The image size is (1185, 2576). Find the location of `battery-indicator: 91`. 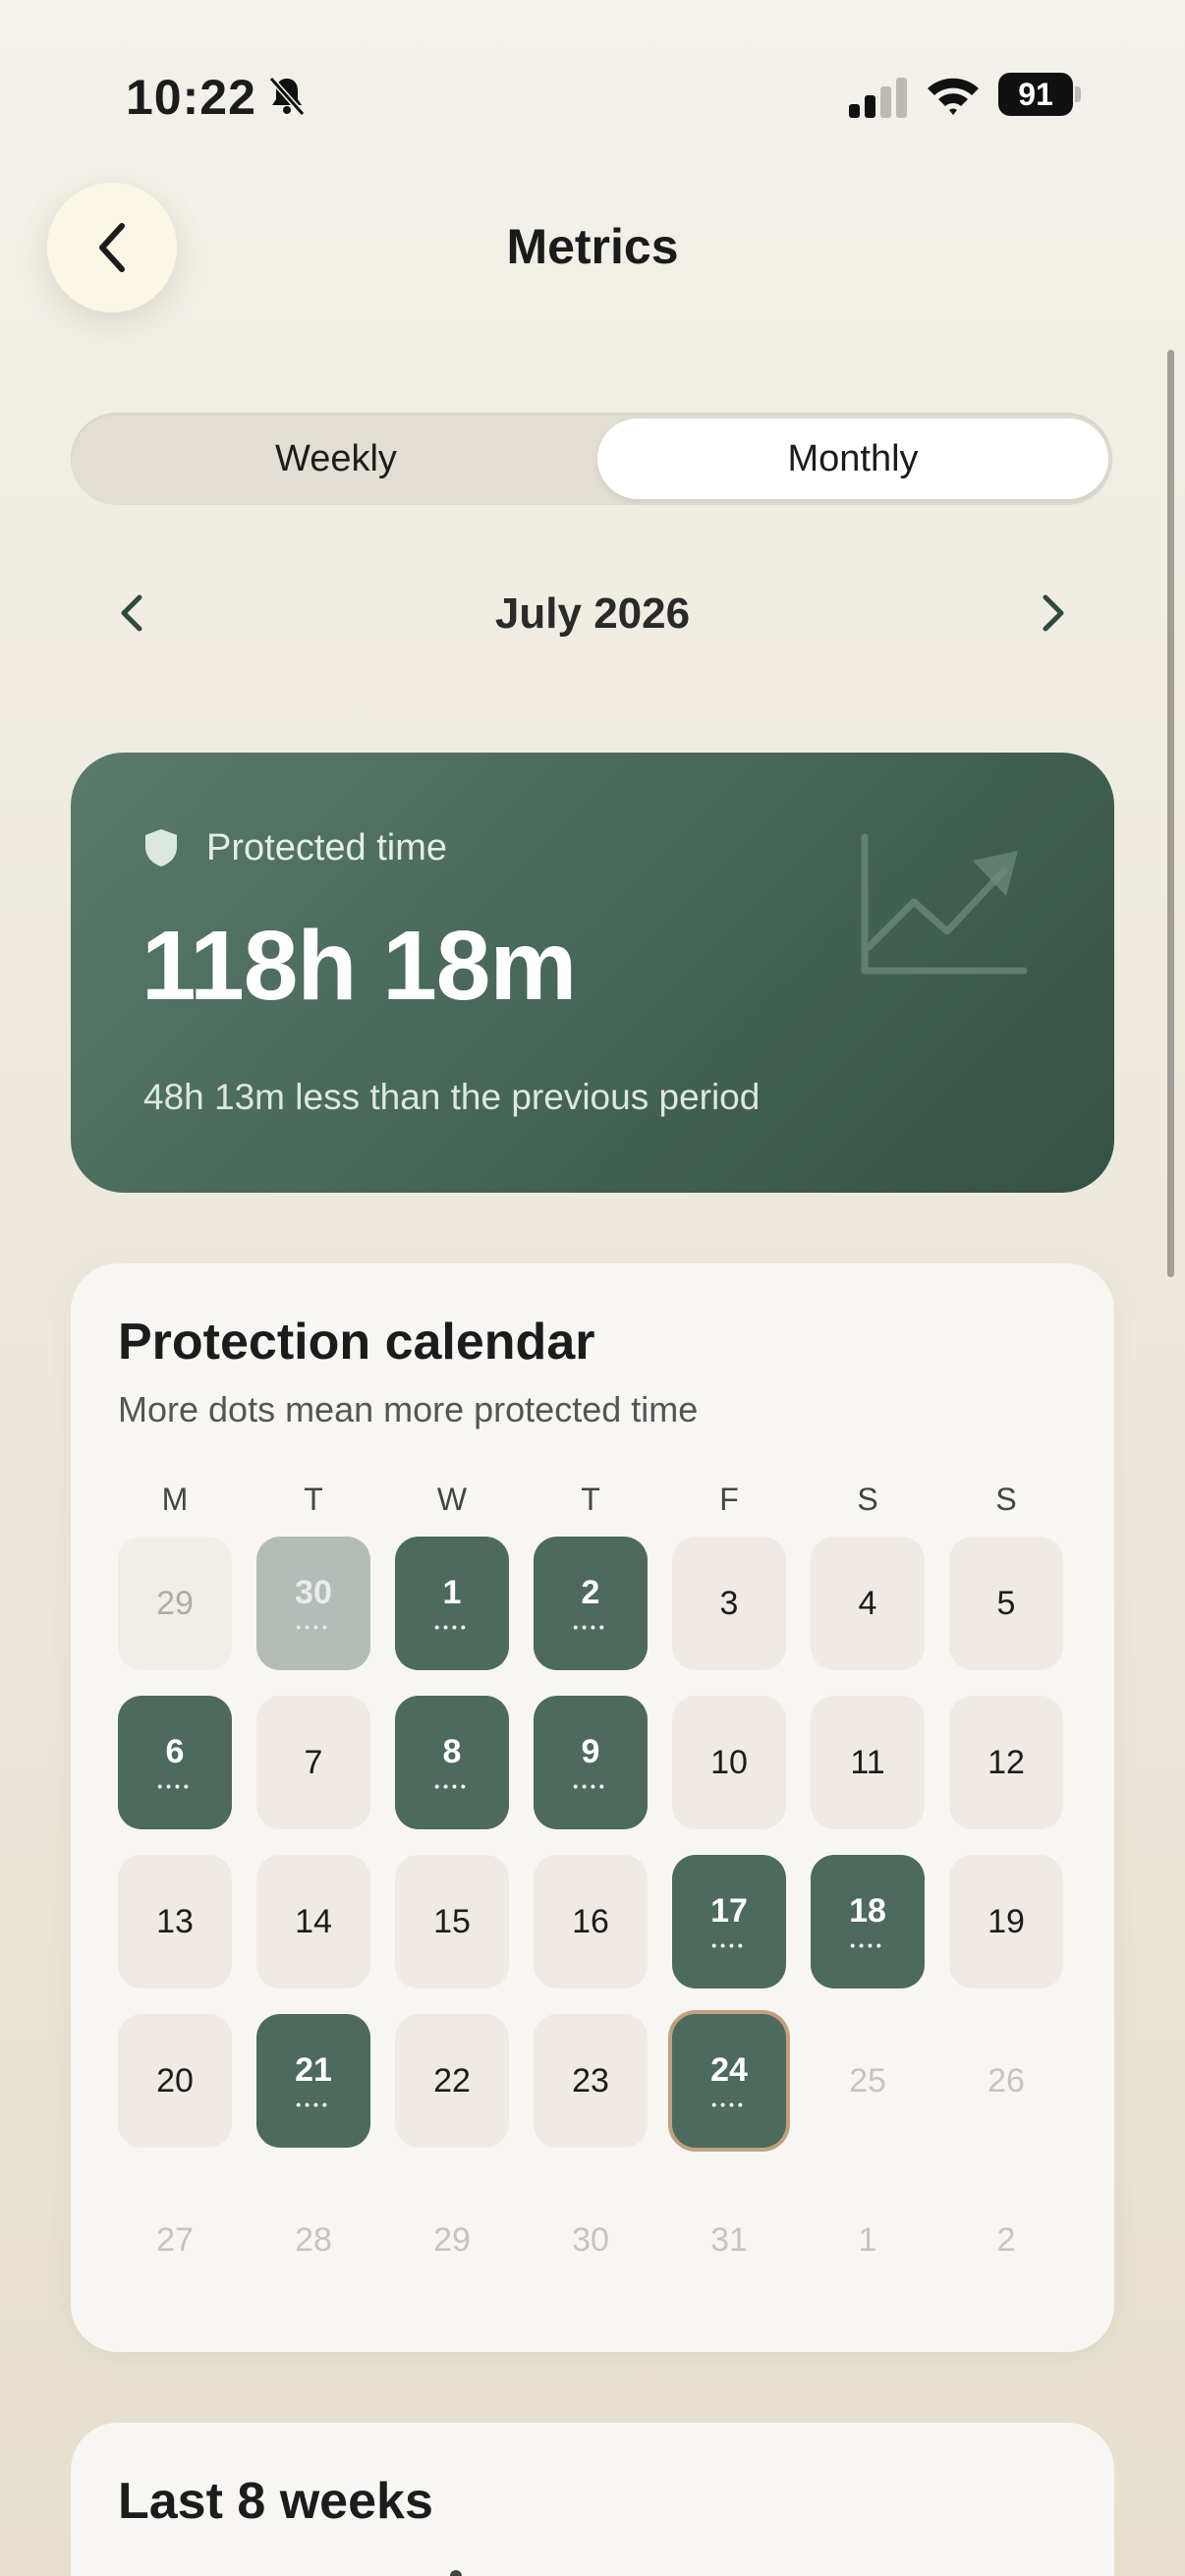

battery-indicator: 91 is located at coordinates (1040, 94).